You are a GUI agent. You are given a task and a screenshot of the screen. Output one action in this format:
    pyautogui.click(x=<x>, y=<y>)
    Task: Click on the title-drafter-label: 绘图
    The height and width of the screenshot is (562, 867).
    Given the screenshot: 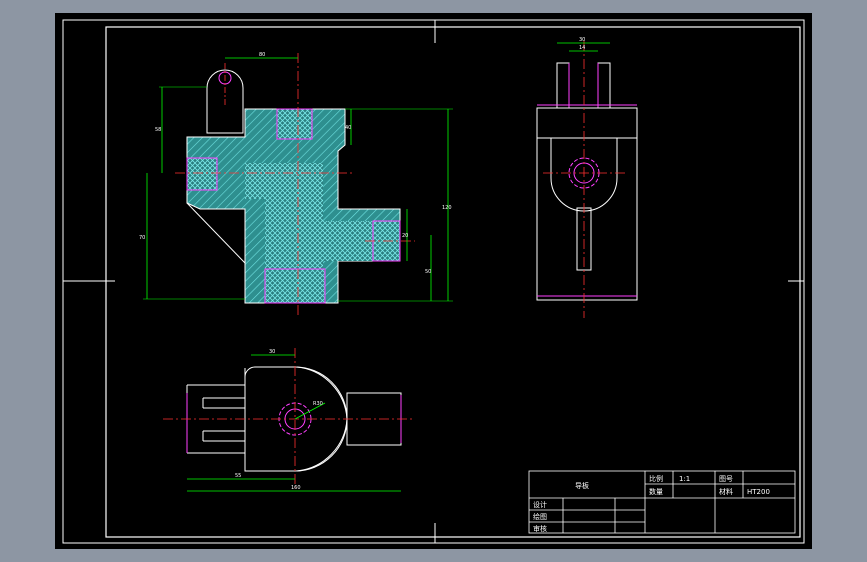 What is the action you would take?
    pyautogui.click(x=540, y=516)
    